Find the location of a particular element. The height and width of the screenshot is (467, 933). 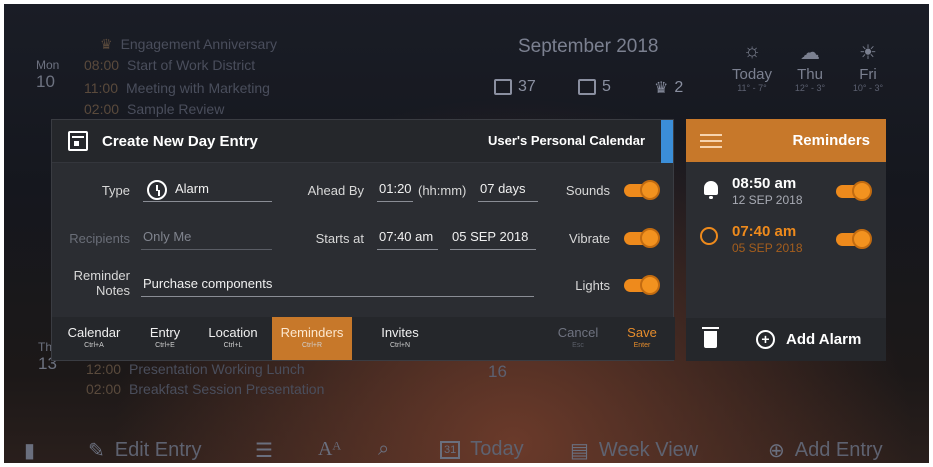

ahead-time-field: 01:20 is located at coordinates (395, 191).